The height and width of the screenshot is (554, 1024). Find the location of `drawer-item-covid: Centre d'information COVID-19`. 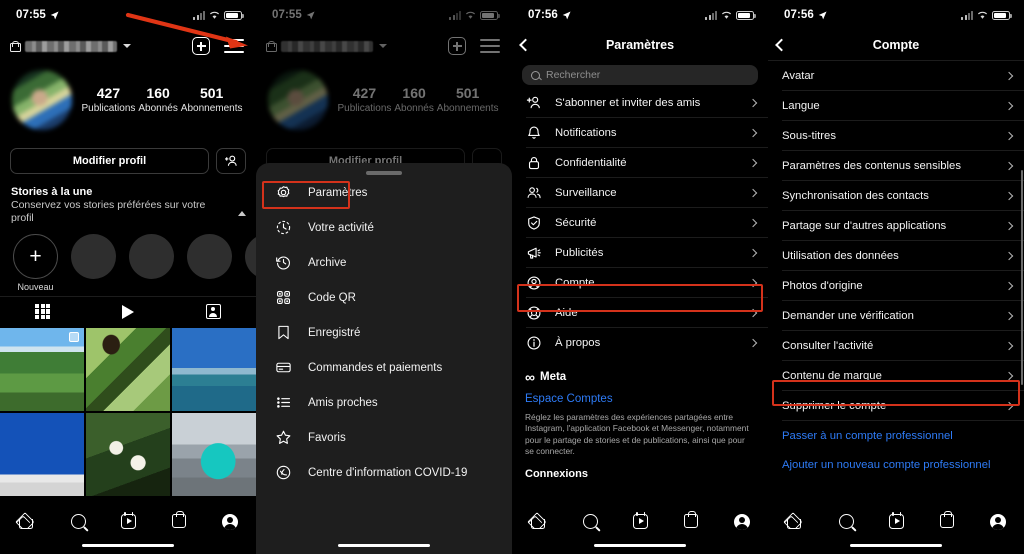

drawer-item-covid: Centre d'information COVID-19 is located at coordinates (384, 472).